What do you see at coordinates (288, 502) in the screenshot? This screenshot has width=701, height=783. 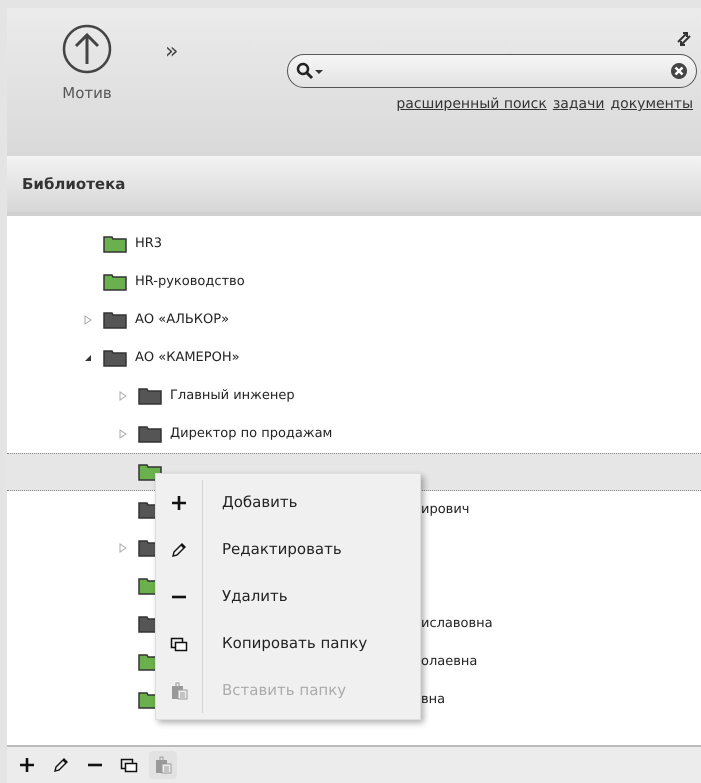 I see `menu-item: Добавить` at bounding box center [288, 502].